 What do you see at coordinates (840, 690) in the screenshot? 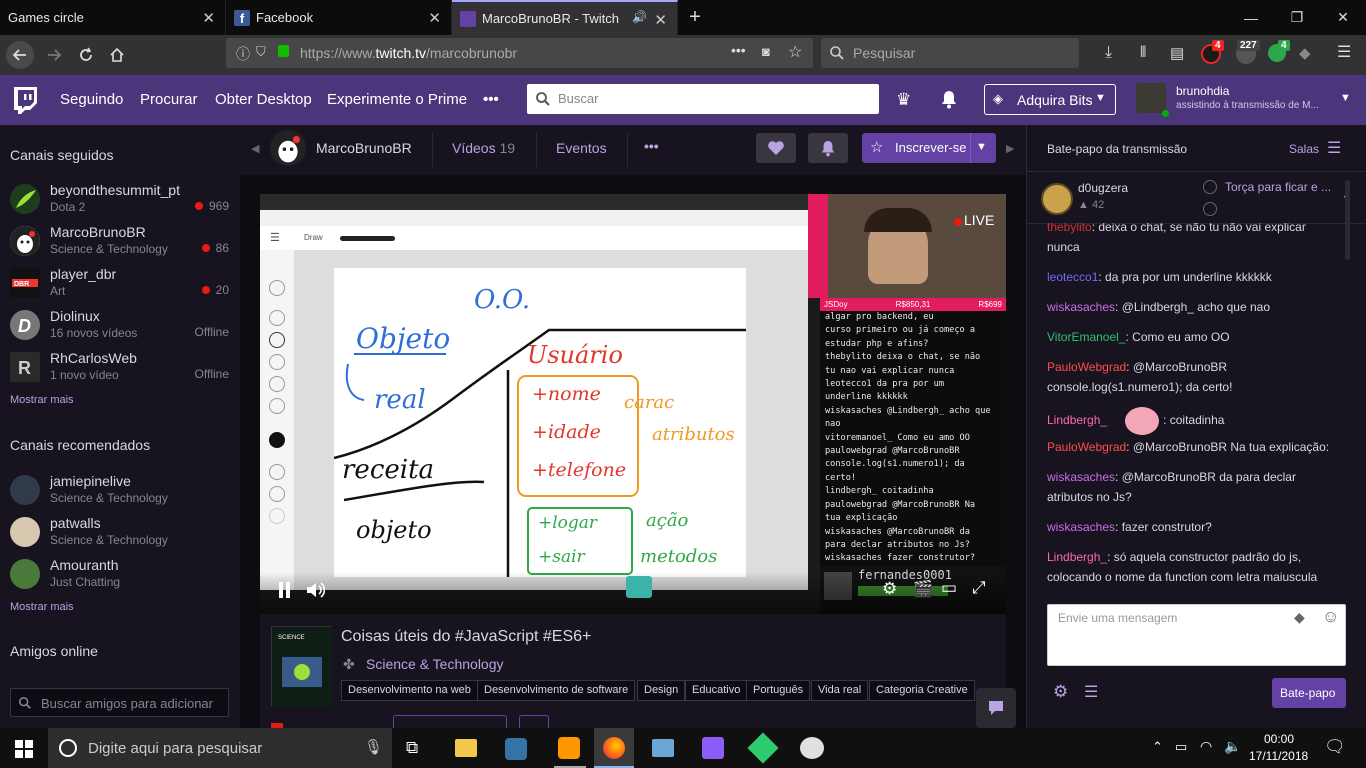
I see `tag-pill: Vida real` at bounding box center [840, 690].